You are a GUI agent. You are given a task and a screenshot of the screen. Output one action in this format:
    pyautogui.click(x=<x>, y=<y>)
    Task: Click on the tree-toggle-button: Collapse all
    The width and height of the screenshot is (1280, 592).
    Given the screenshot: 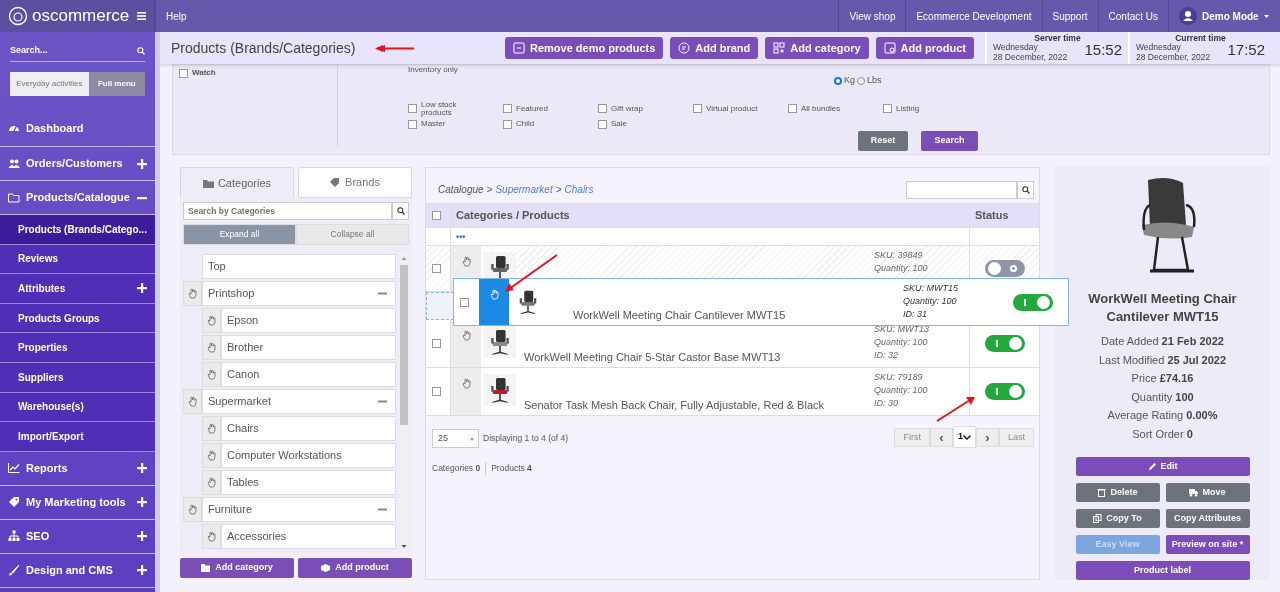 What is the action you would take?
    pyautogui.click(x=352, y=234)
    